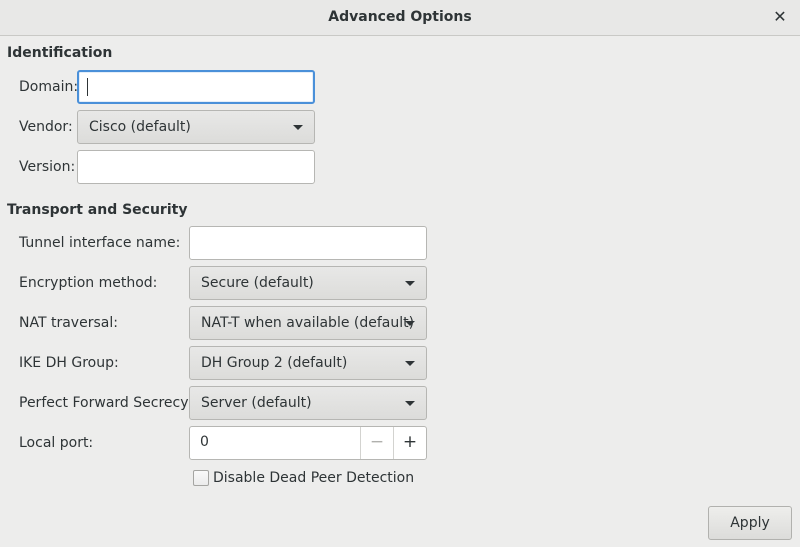 The image size is (800, 547). I want to click on version-field, so click(196, 167).